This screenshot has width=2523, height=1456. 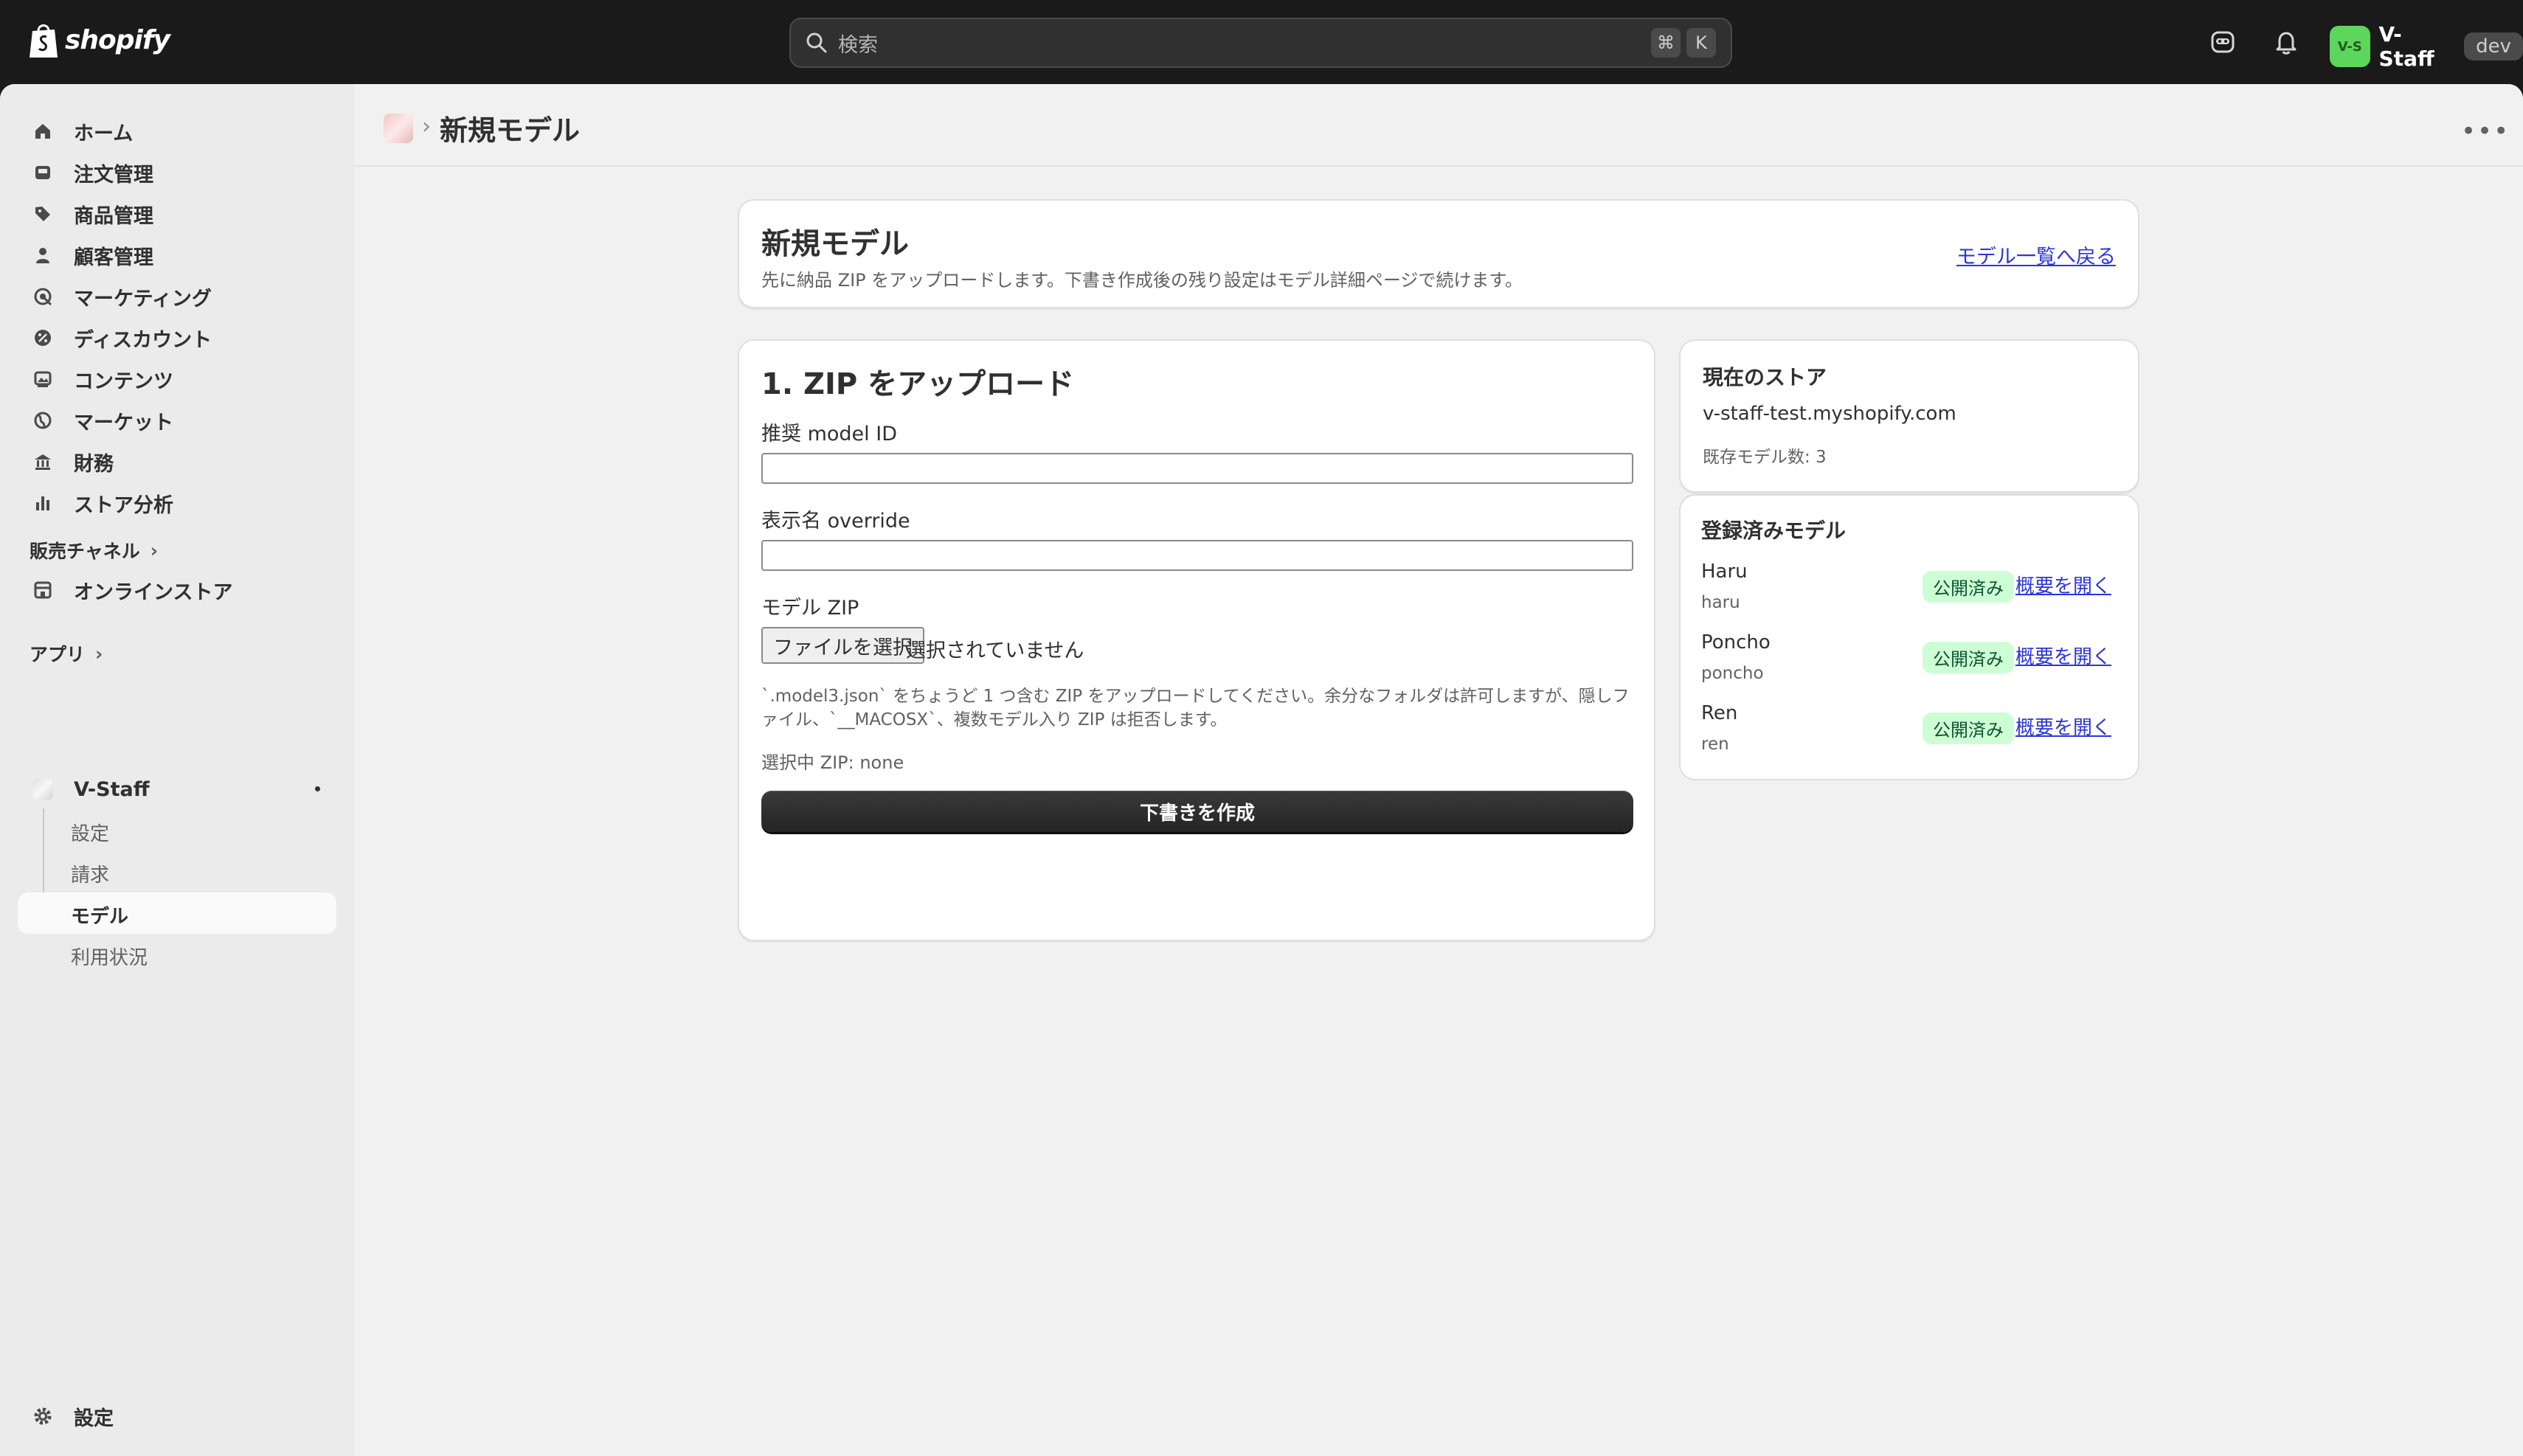 What do you see at coordinates (123, 381) in the screenshot?
I see `sidebar-item-label: コンテンツ` at bounding box center [123, 381].